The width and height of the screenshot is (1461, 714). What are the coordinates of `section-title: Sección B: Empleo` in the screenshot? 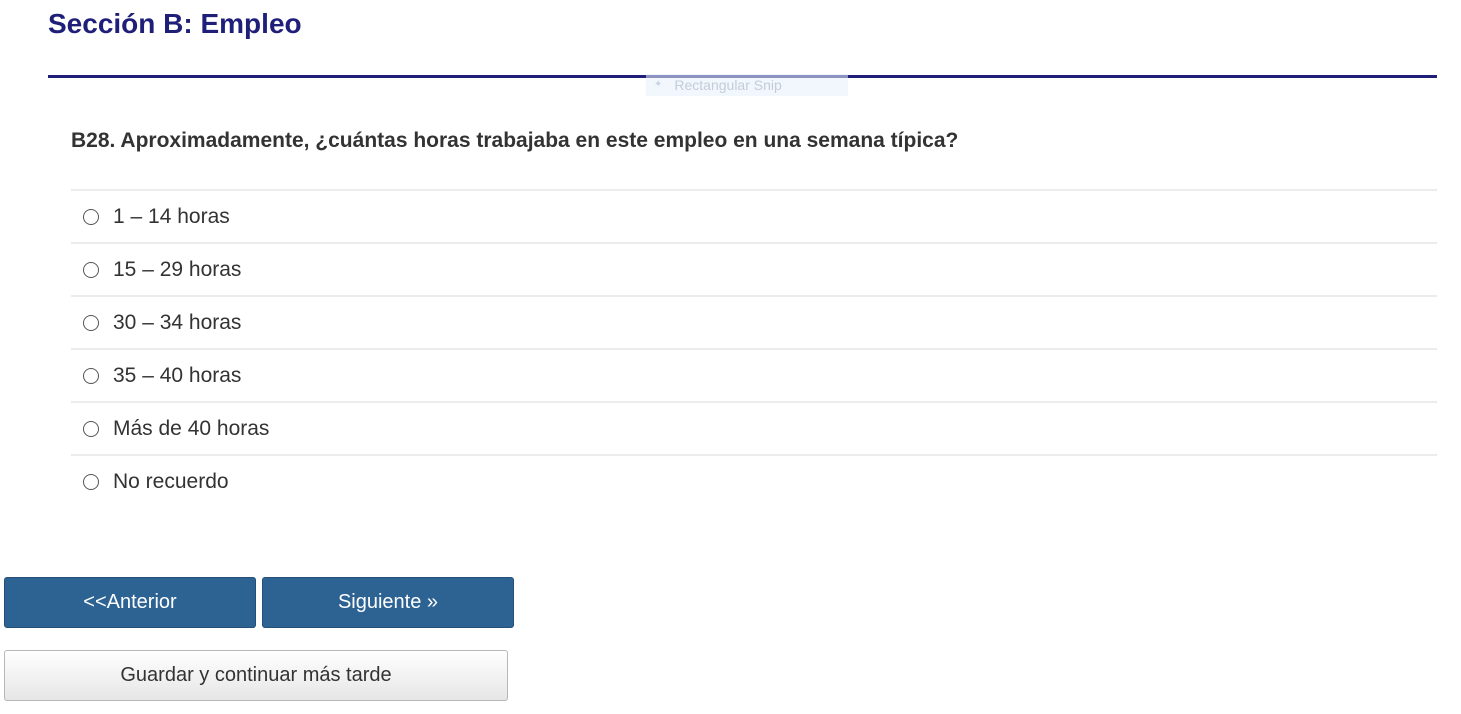 It's located at (175, 23).